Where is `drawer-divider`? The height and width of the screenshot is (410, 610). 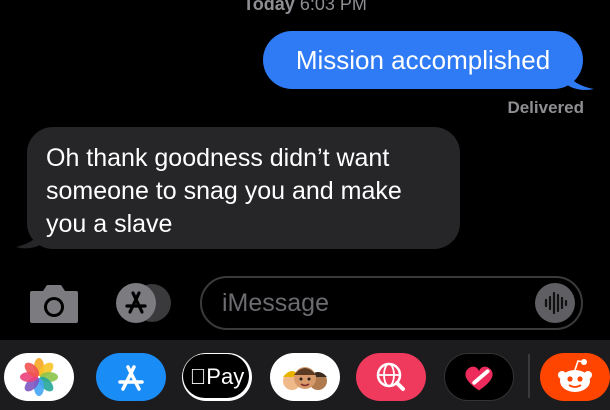
drawer-divider is located at coordinates (529, 376).